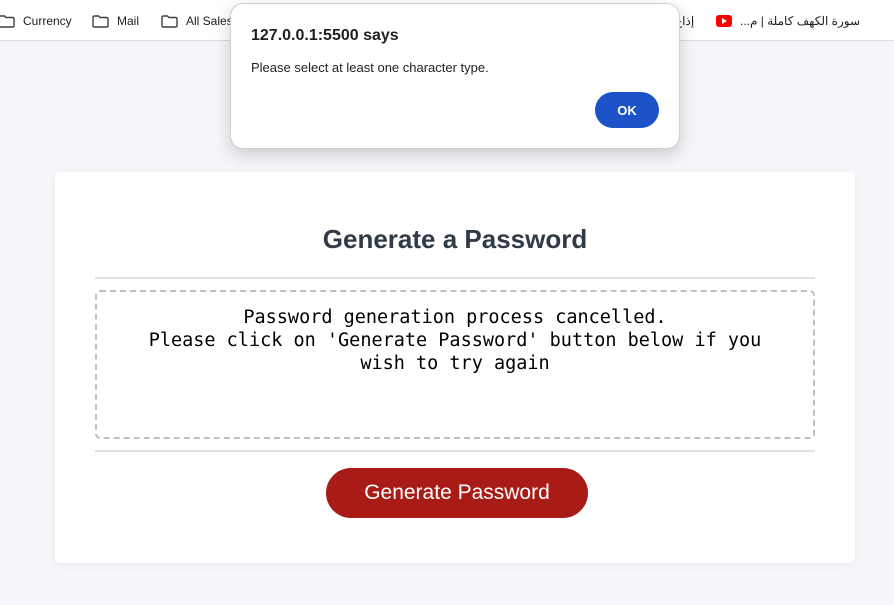 The height and width of the screenshot is (605, 894). I want to click on bookmark-label: Mail, so click(128, 21).